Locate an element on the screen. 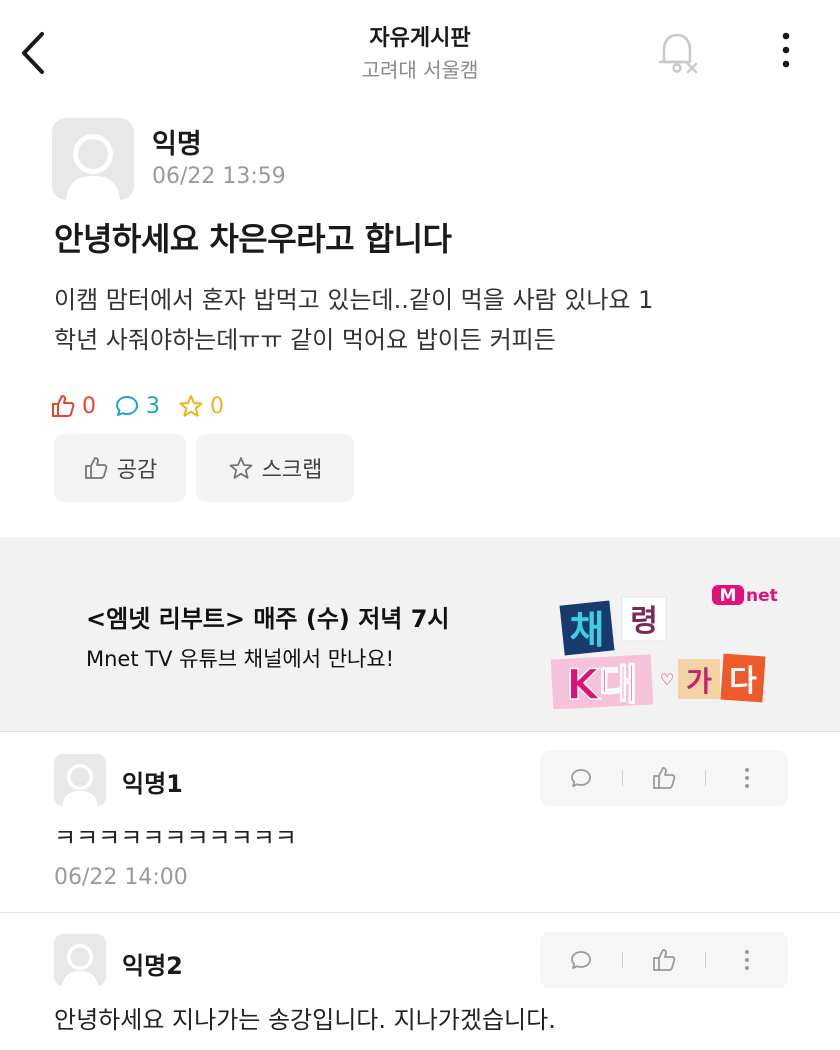 Image resolution: width=840 pixels, height=1050 pixels. post-title: 안녕하세요 차은우라고 합니다 is located at coordinates (253, 239).